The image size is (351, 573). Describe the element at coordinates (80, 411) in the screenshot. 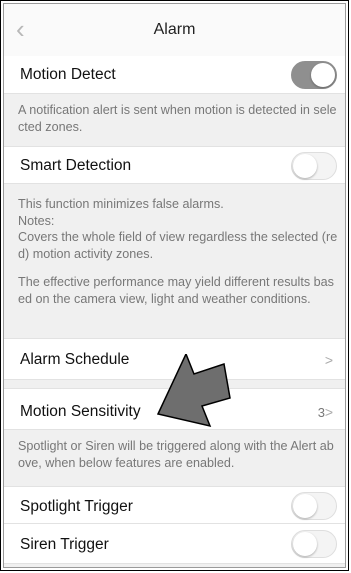

I see `motion-sensitivity-label: Motion Sensitivity` at that location.